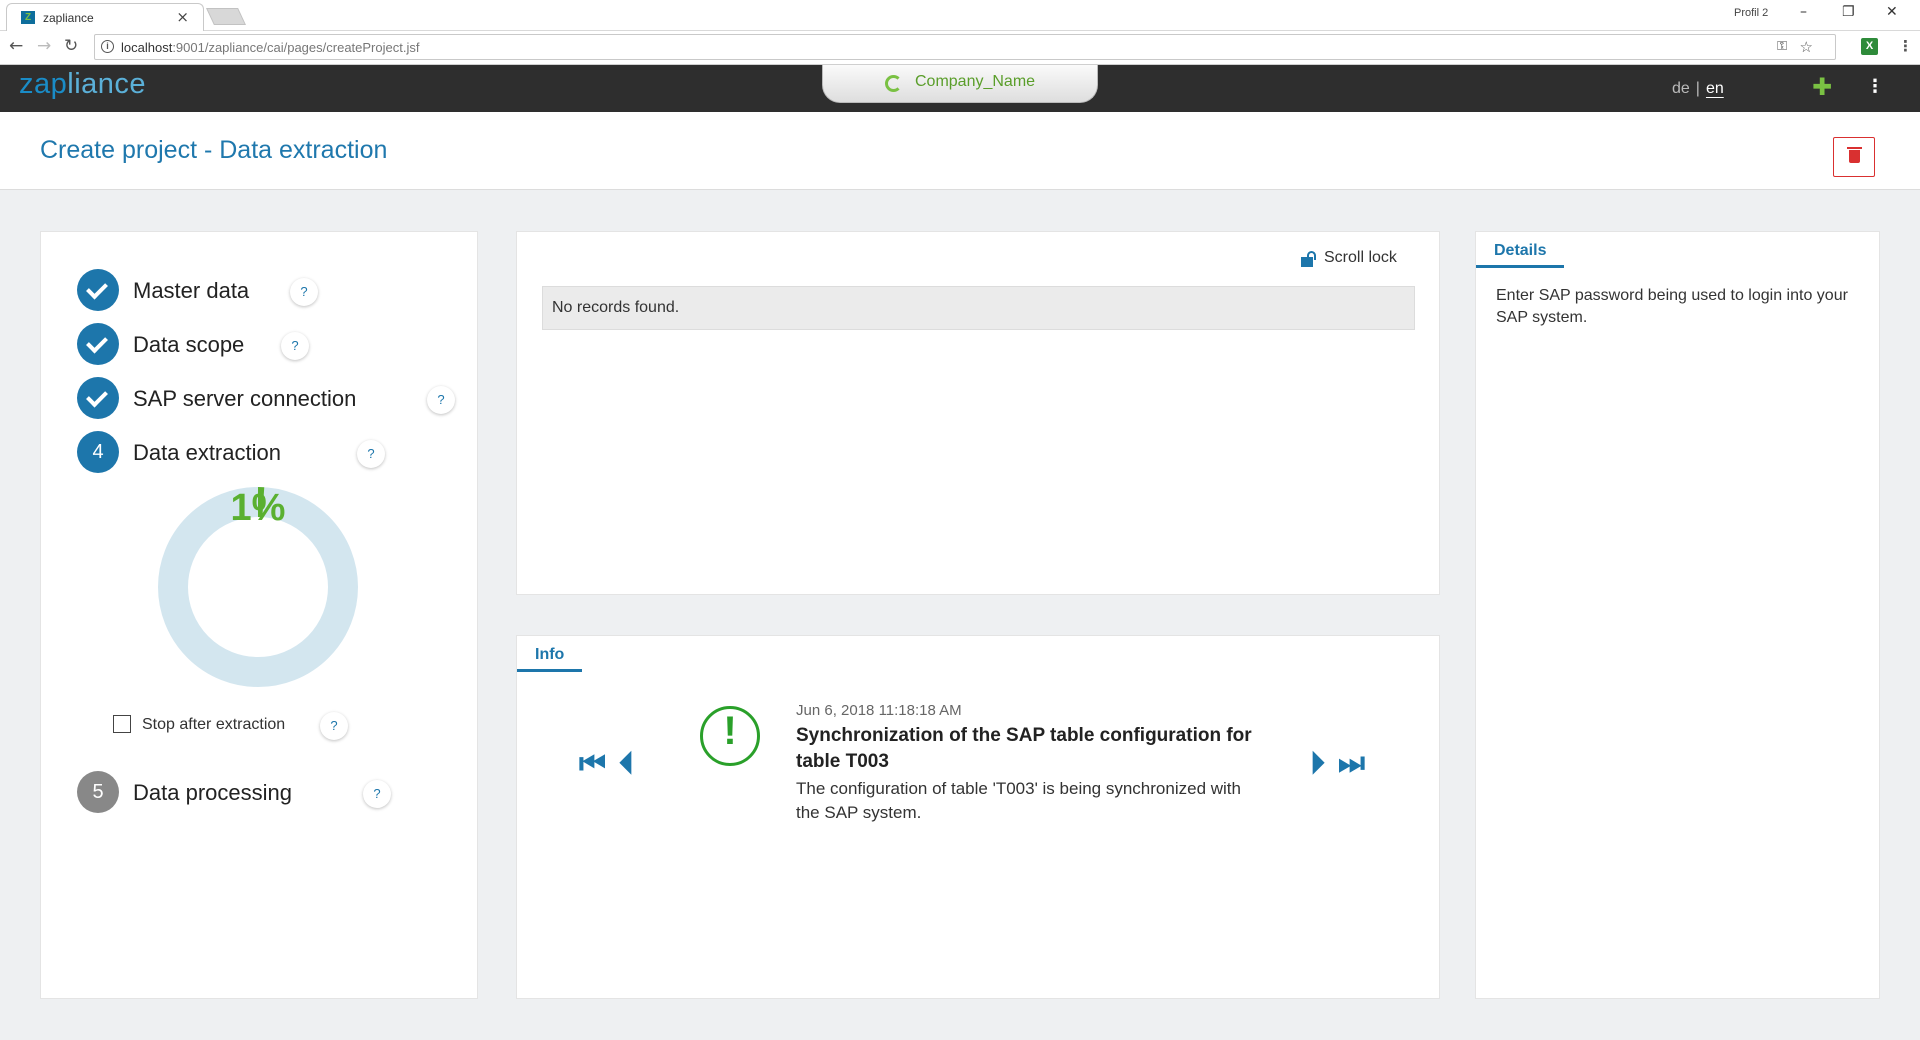 This screenshot has width=1920, height=1040. I want to click on browser-tab-title: zapliance, so click(68, 18).